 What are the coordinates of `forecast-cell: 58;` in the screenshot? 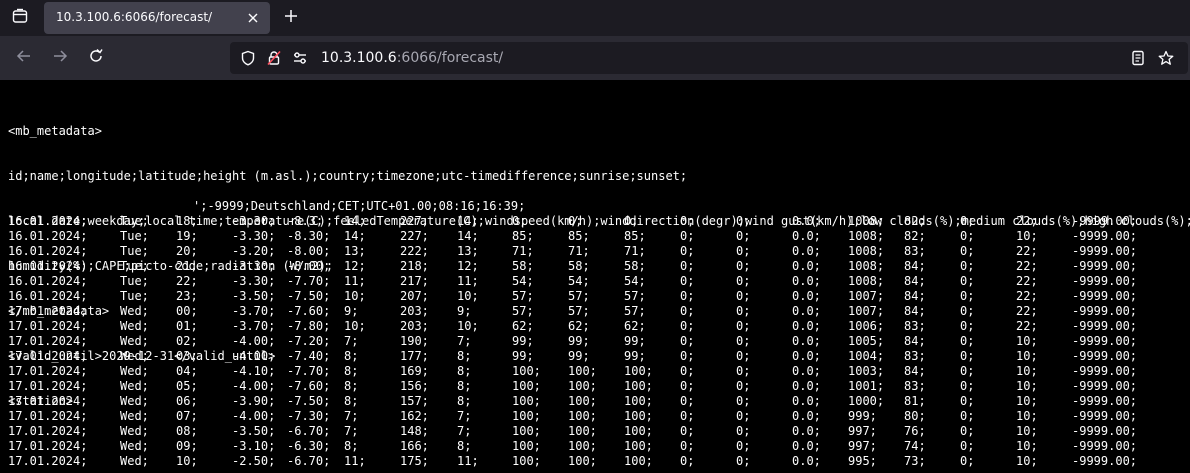 It's located at (579, 266).